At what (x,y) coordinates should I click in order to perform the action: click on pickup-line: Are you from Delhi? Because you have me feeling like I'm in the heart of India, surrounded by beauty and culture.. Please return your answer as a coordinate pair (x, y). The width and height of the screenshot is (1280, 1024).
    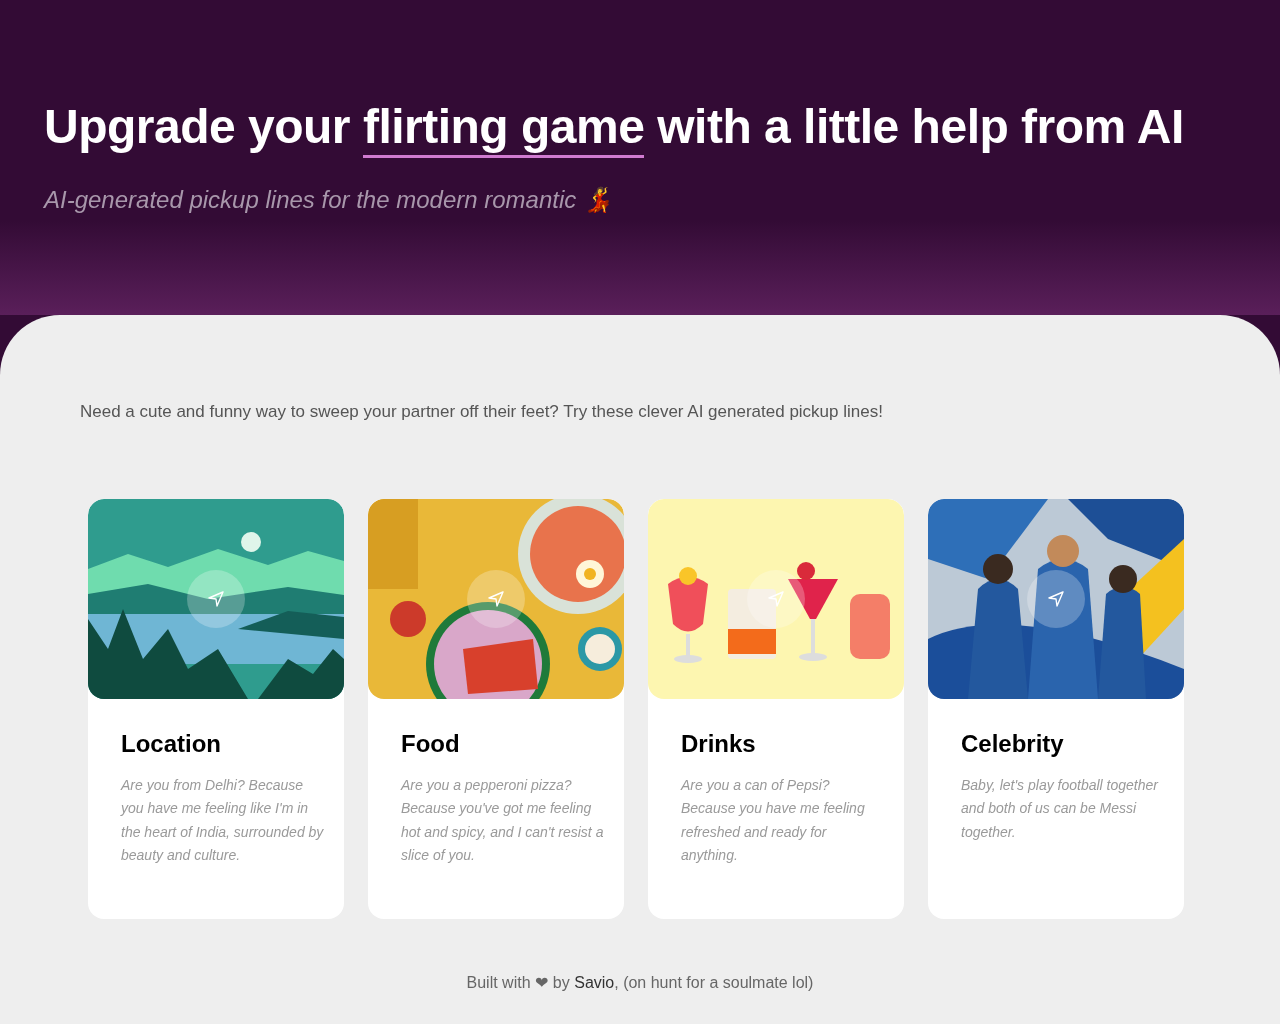
    Looking at the image, I should click on (222, 820).